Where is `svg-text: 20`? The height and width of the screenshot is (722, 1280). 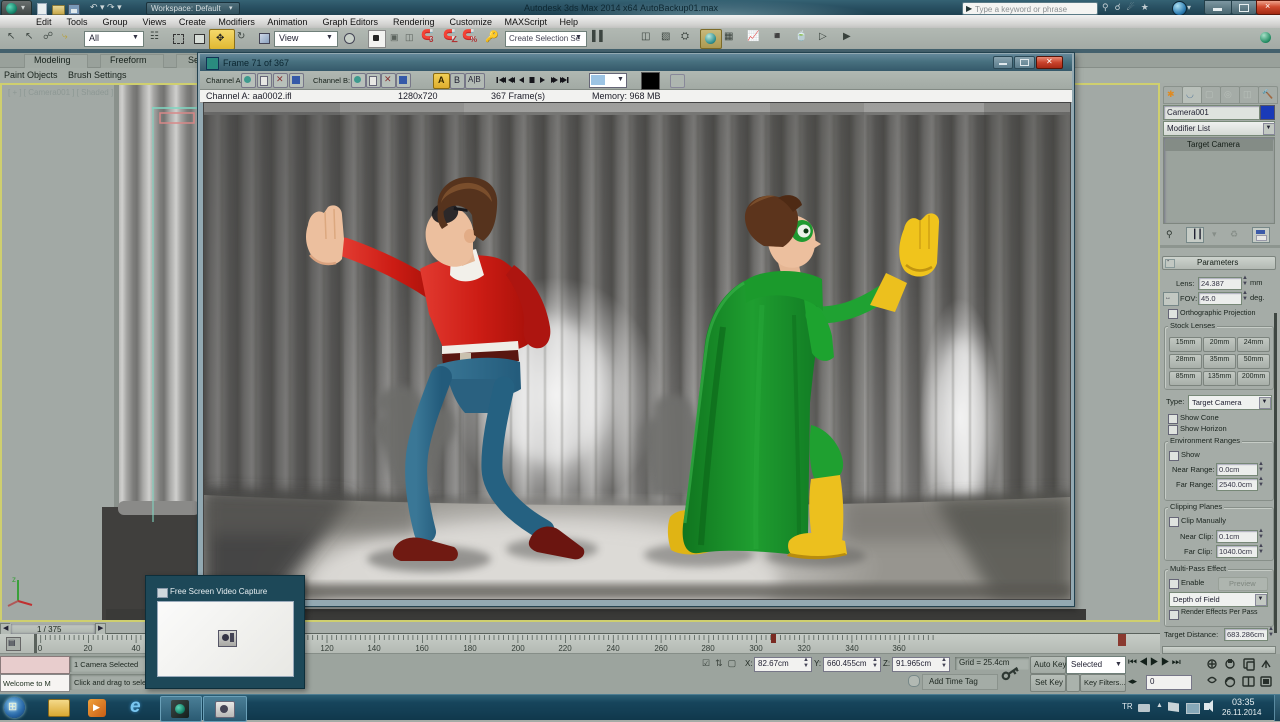 svg-text: 20 is located at coordinates (88, 648).